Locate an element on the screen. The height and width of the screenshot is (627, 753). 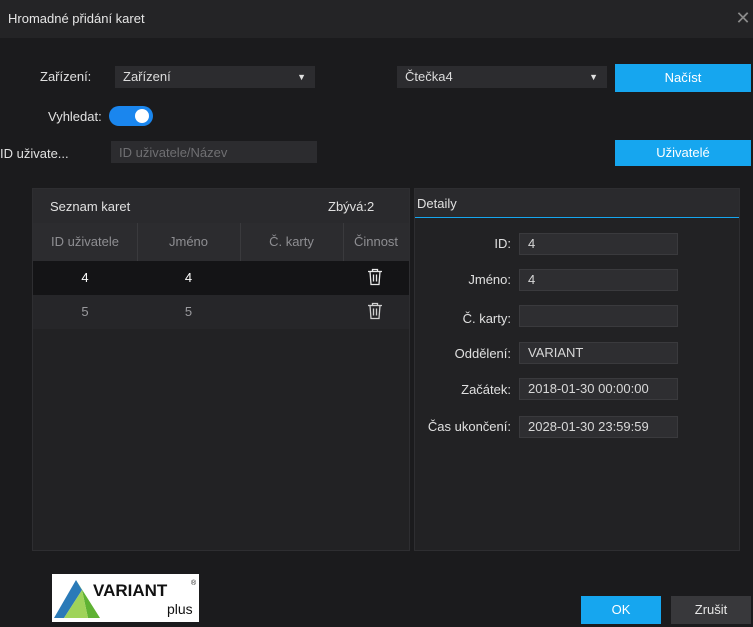
dialog-title: Hromadné přidání karet is located at coordinates (76, 18).